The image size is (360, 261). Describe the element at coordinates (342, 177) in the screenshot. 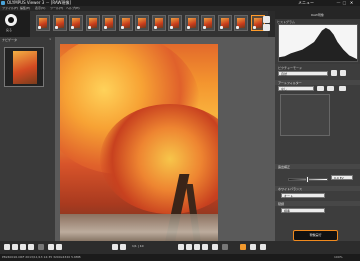

I see `exposure-input: 0.0 EV` at that location.